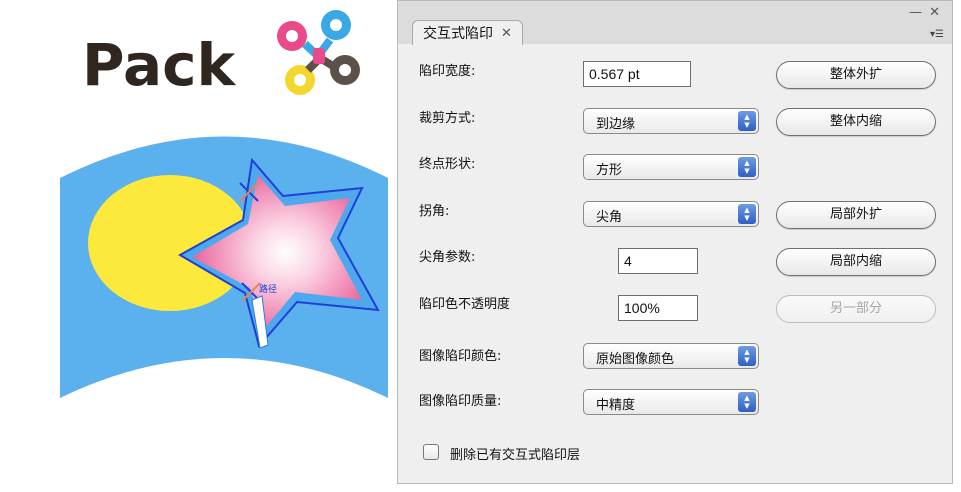 The height and width of the screenshot is (492, 961). What do you see at coordinates (616, 124) in the screenshot?
I see `clip-mode-value: 到边缘` at bounding box center [616, 124].